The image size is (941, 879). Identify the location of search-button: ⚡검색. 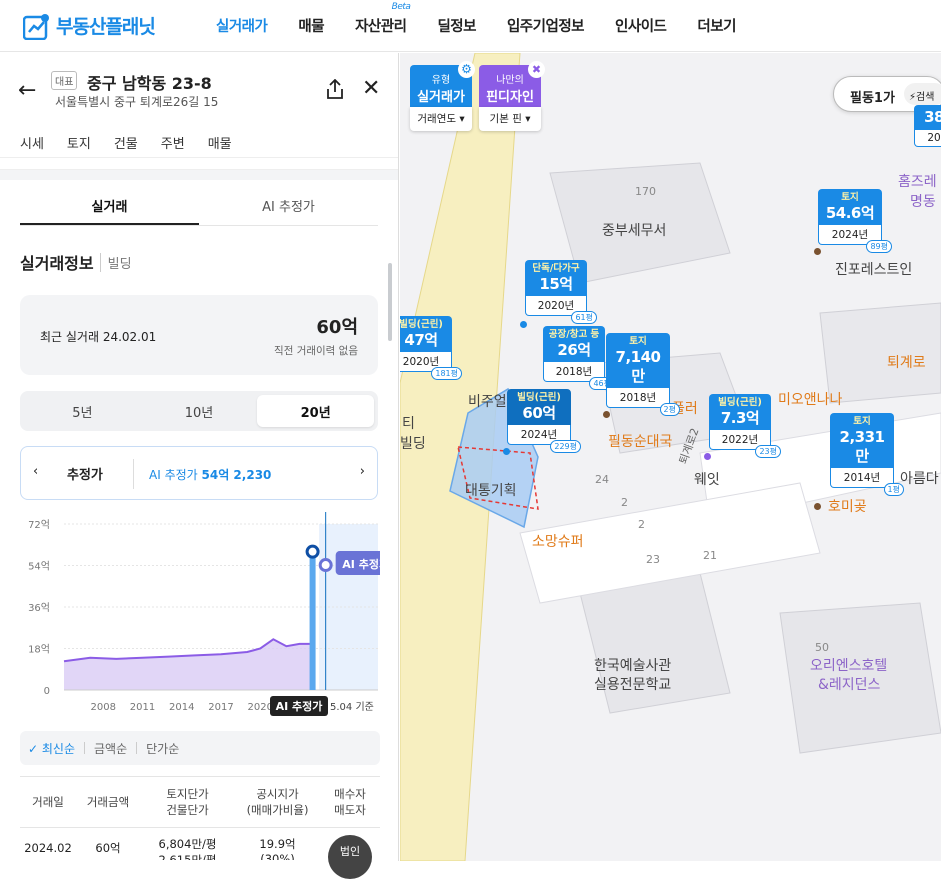
(922, 94).